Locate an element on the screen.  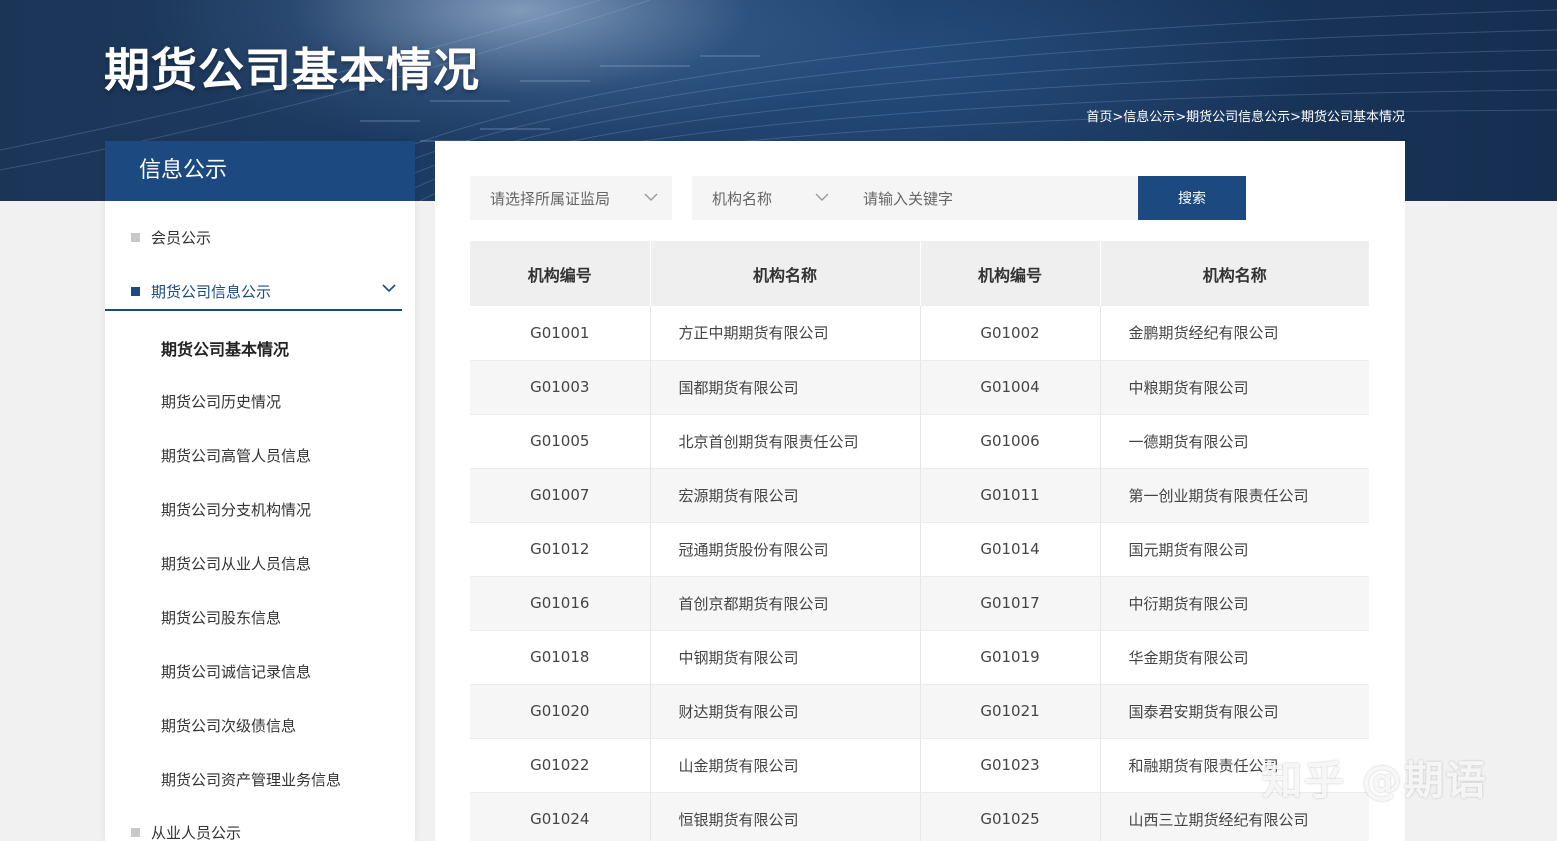
company-code: G01019 is located at coordinates (1010, 657).